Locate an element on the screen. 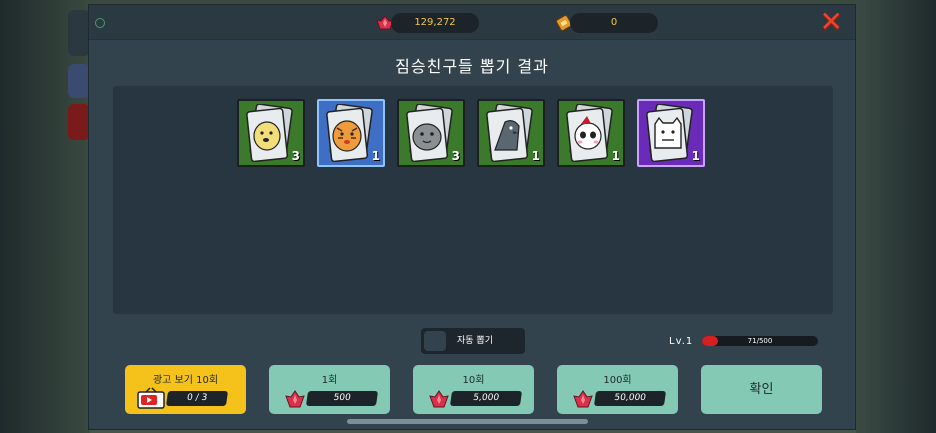 The height and width of the screenshot is (433, 936). result-card-panda: 1 is located at coordinates (591, 133).